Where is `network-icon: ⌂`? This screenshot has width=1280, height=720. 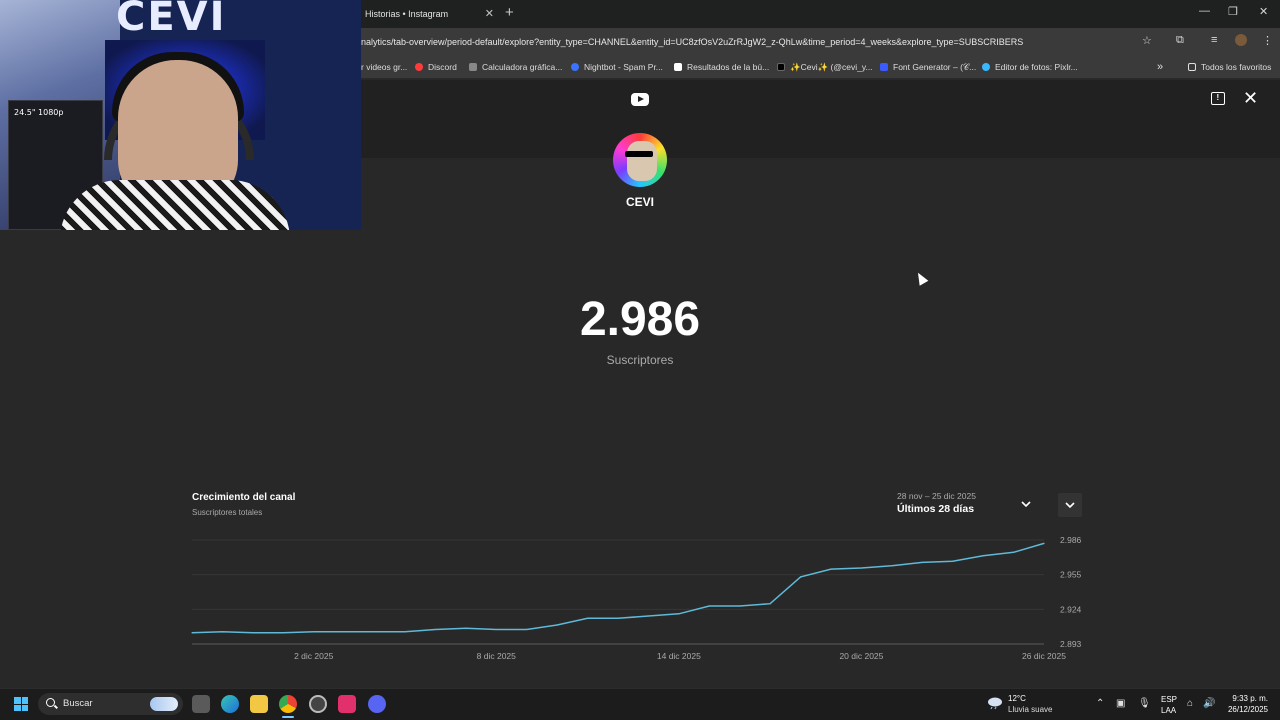
network-icon: ⌂ is located at coordinates (1190, 703).